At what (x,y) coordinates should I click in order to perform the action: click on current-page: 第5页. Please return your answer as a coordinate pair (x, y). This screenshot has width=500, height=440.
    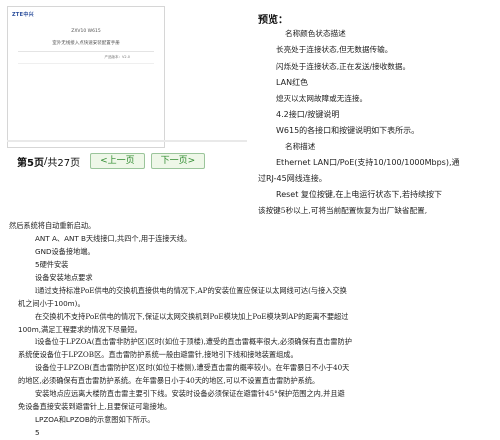
    Looking at the image, I should click on (30, 163).